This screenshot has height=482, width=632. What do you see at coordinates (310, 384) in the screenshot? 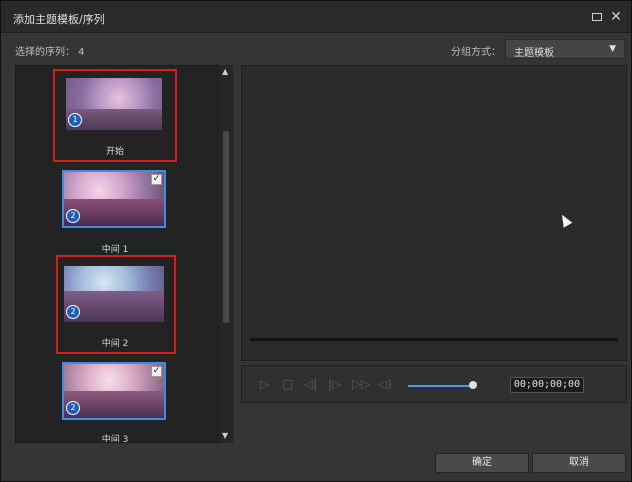
I see `previous-frame-icon: ◁|` at bounding box center [310, 384].